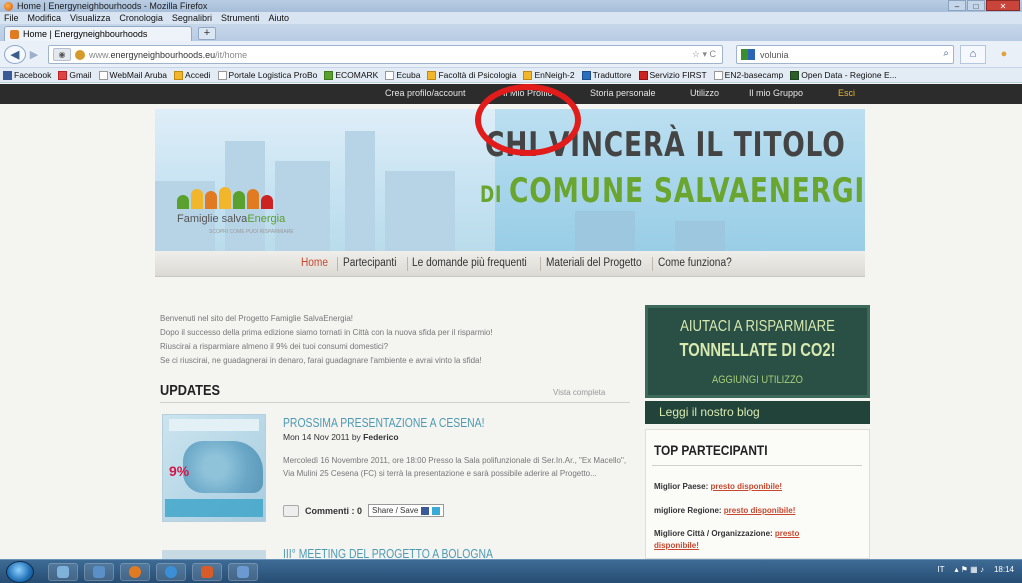 This screenshot has width=1022, height=583. I want to click on thumb-percentage: 9%, so click(179, 471).